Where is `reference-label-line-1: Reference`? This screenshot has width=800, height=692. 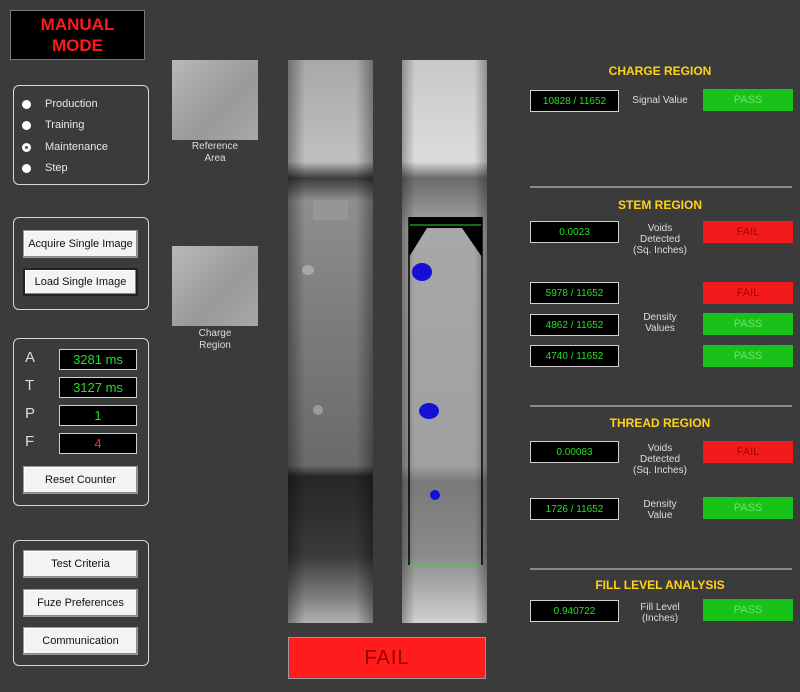
reference-label-line-1: Reference is located at coordinates (215, 146).